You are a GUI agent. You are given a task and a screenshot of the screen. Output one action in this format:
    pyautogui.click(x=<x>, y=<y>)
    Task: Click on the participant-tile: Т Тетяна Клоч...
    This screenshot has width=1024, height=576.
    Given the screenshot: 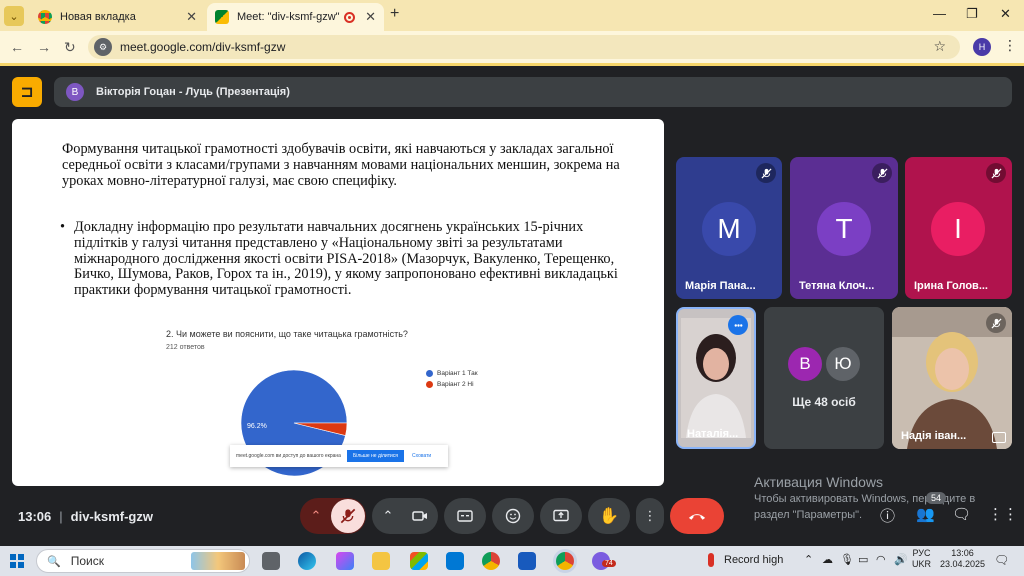 What is the action you would take?
    pyautogui.click(x=844, y=228)
    